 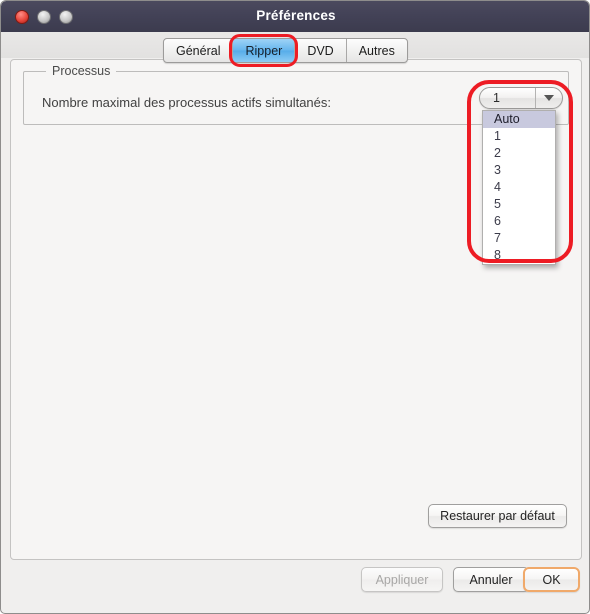 What do you see at coordinates (321, 50) in the screenshot?
I see `tab-dvd: DVD` at bounding box center [321, 50].